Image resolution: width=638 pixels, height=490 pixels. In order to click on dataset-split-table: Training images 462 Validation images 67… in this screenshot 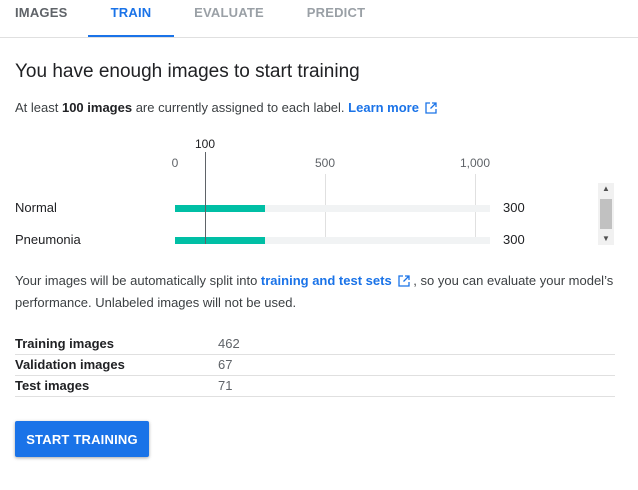, I will do `click(315, 365)`.